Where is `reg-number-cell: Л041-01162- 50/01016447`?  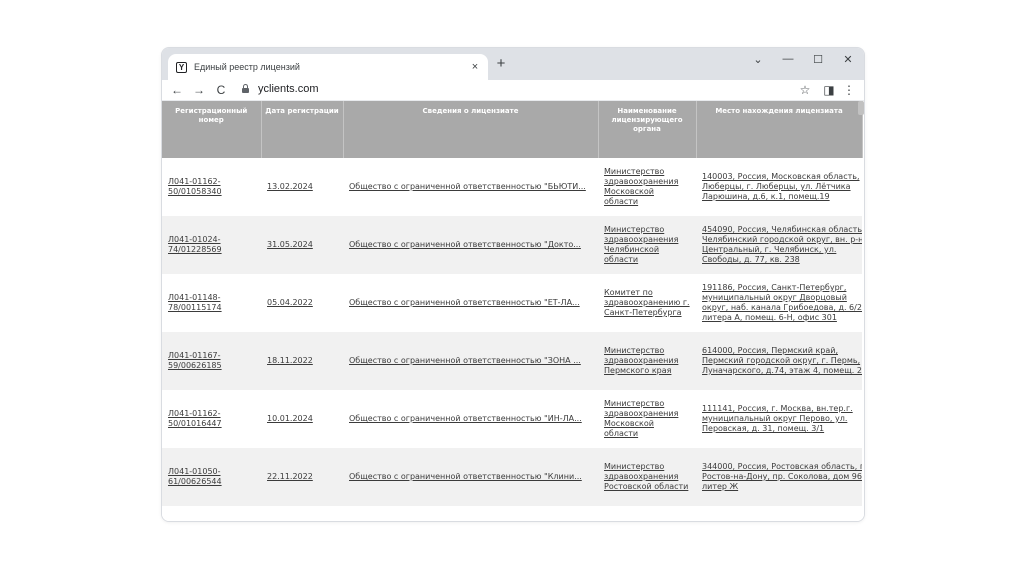 reg-number-cell: Л041-01162- 50/01016447 is located at coordinates (211, 419).